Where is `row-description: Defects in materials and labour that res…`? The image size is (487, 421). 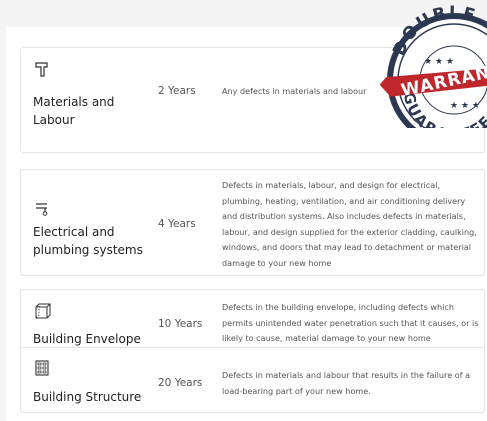 row-description: Defects in materials and labour that res… is located at coordinates (346, 383).